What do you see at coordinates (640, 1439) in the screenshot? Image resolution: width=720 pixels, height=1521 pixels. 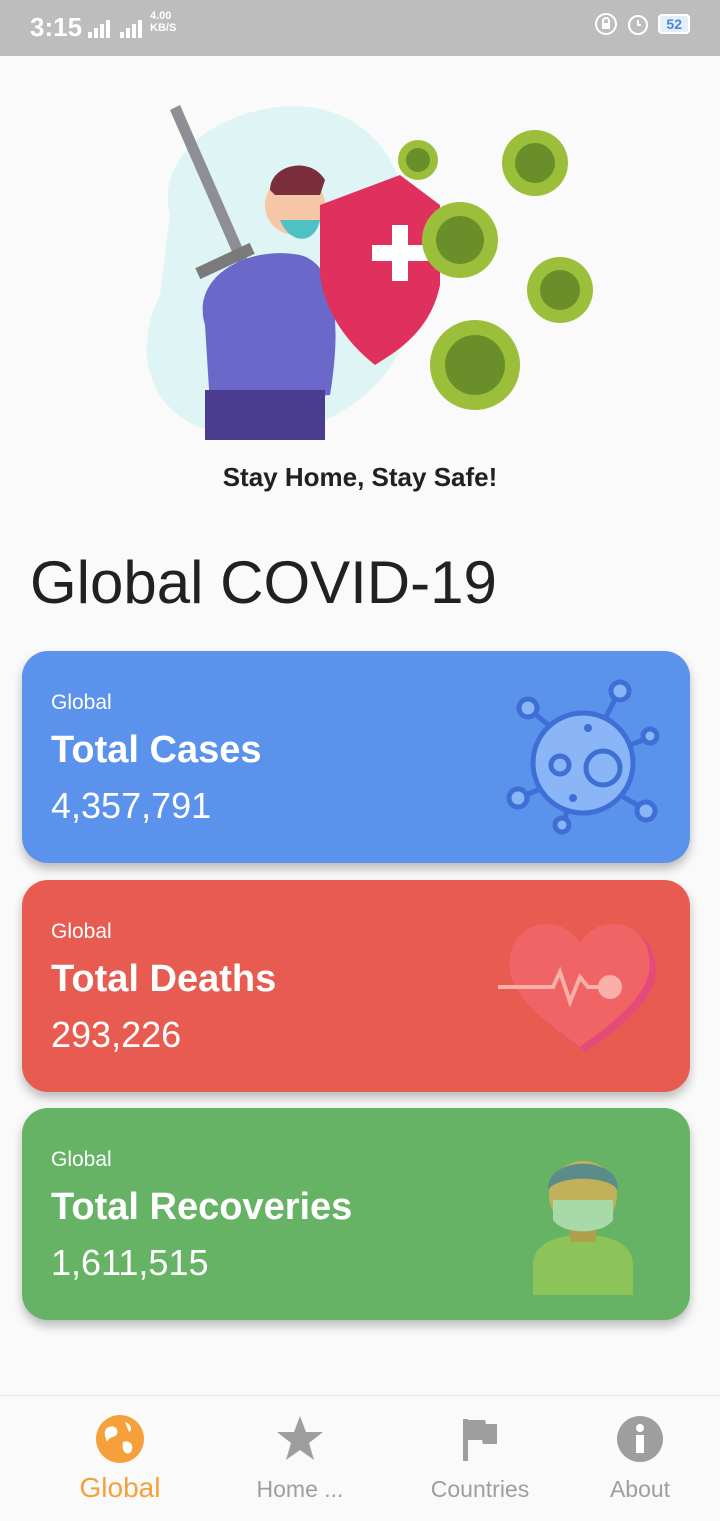 I see `info-icon` at bounding box center [640, 1439].